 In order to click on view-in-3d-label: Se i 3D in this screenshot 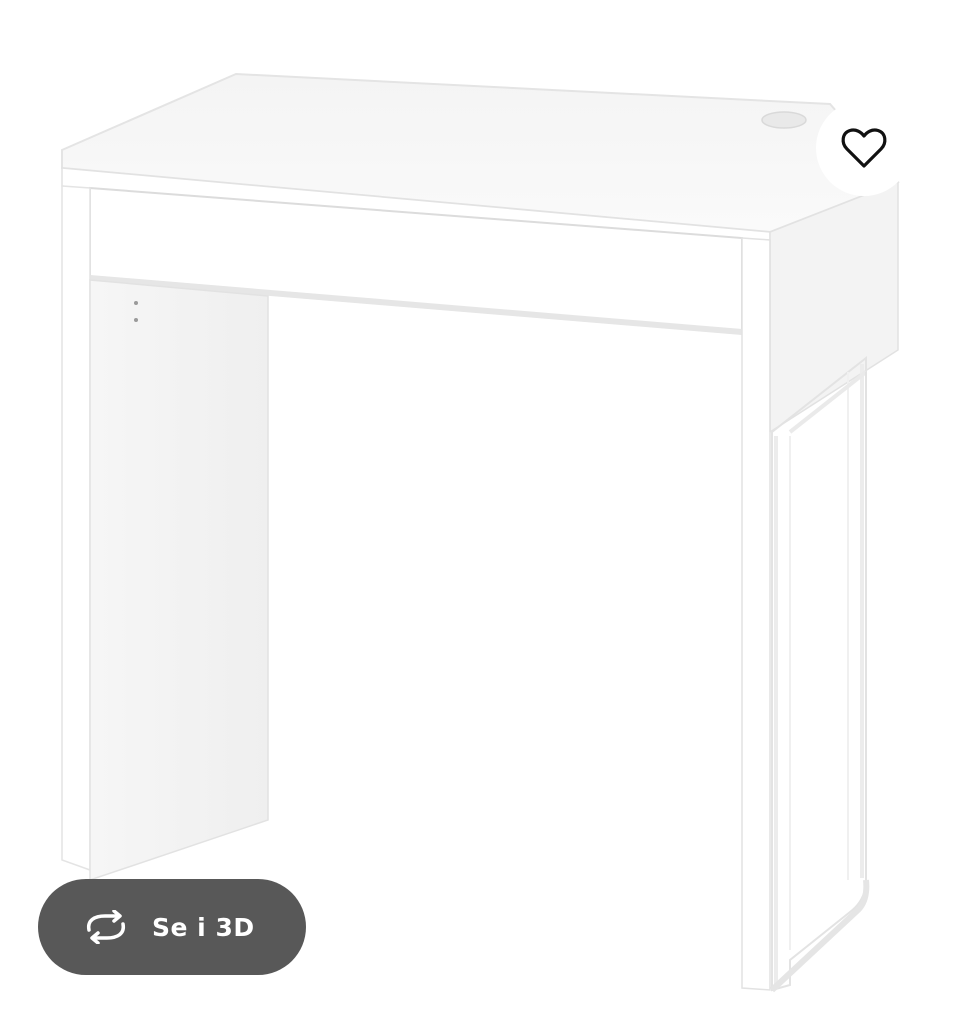, I will do `click(203, 927)`.